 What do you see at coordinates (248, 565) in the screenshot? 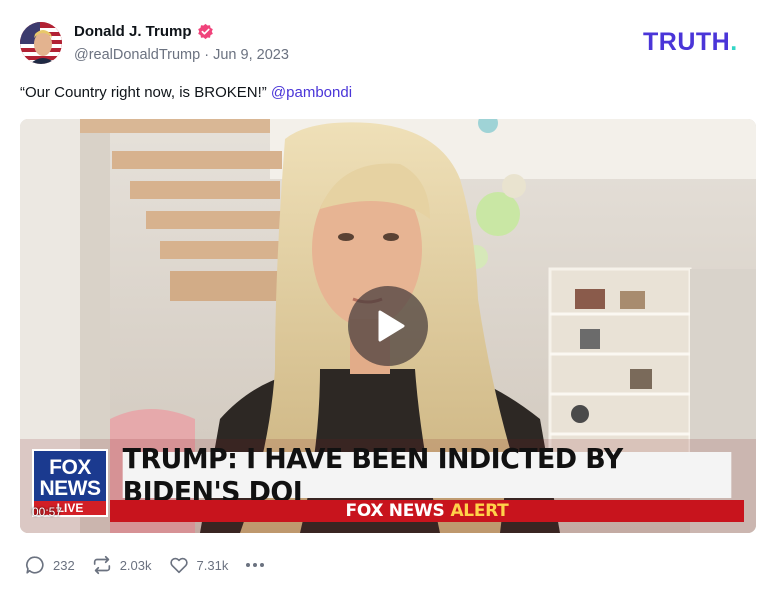
I see `more-icon` at bounding box center [248, 565].